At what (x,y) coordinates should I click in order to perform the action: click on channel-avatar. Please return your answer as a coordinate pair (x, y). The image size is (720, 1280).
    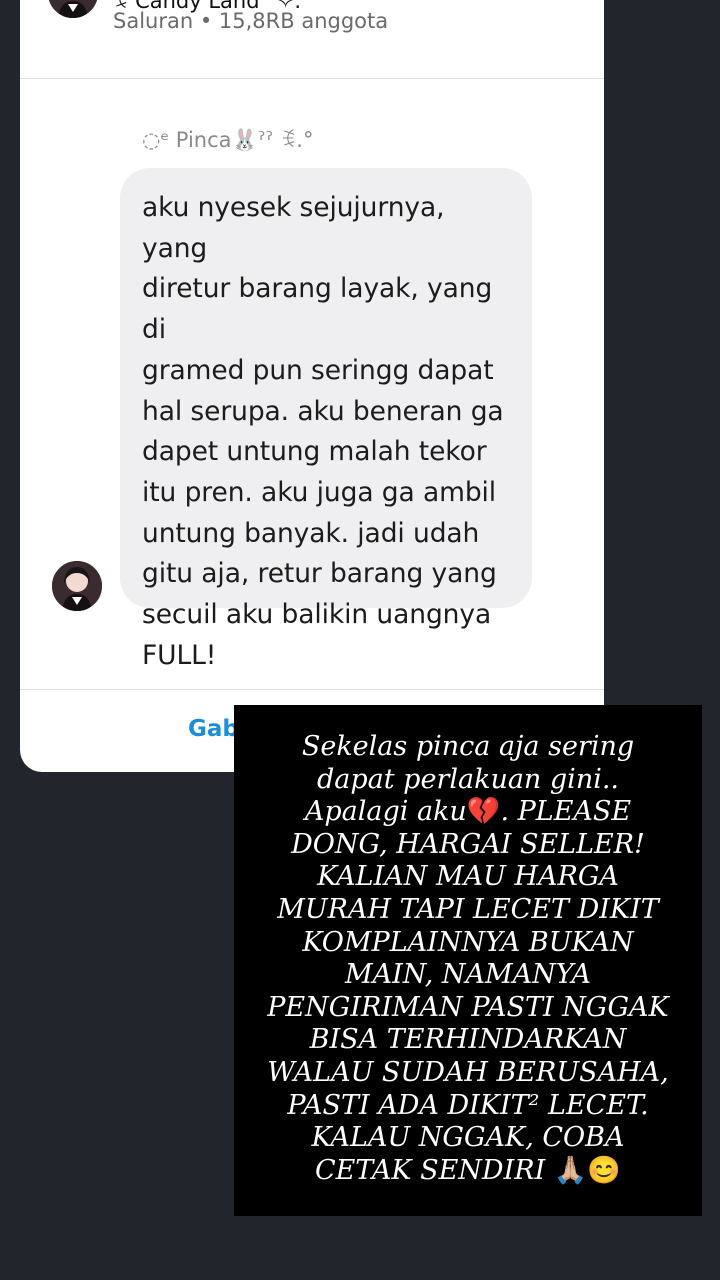
    Looking at the image, I should click on (73, 9).